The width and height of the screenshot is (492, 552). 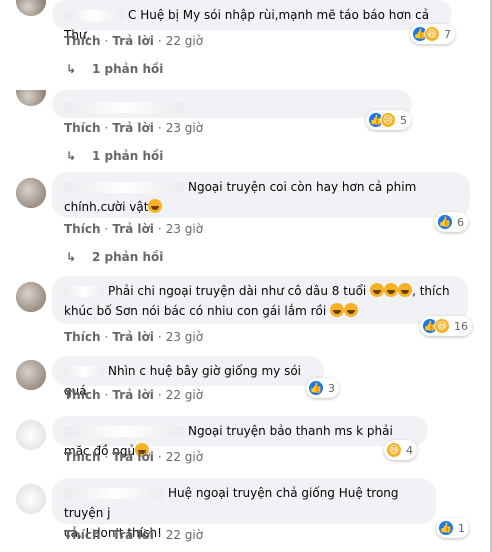 I want to click on reaction-summary: 👍 6, so click(x=451, y=222).